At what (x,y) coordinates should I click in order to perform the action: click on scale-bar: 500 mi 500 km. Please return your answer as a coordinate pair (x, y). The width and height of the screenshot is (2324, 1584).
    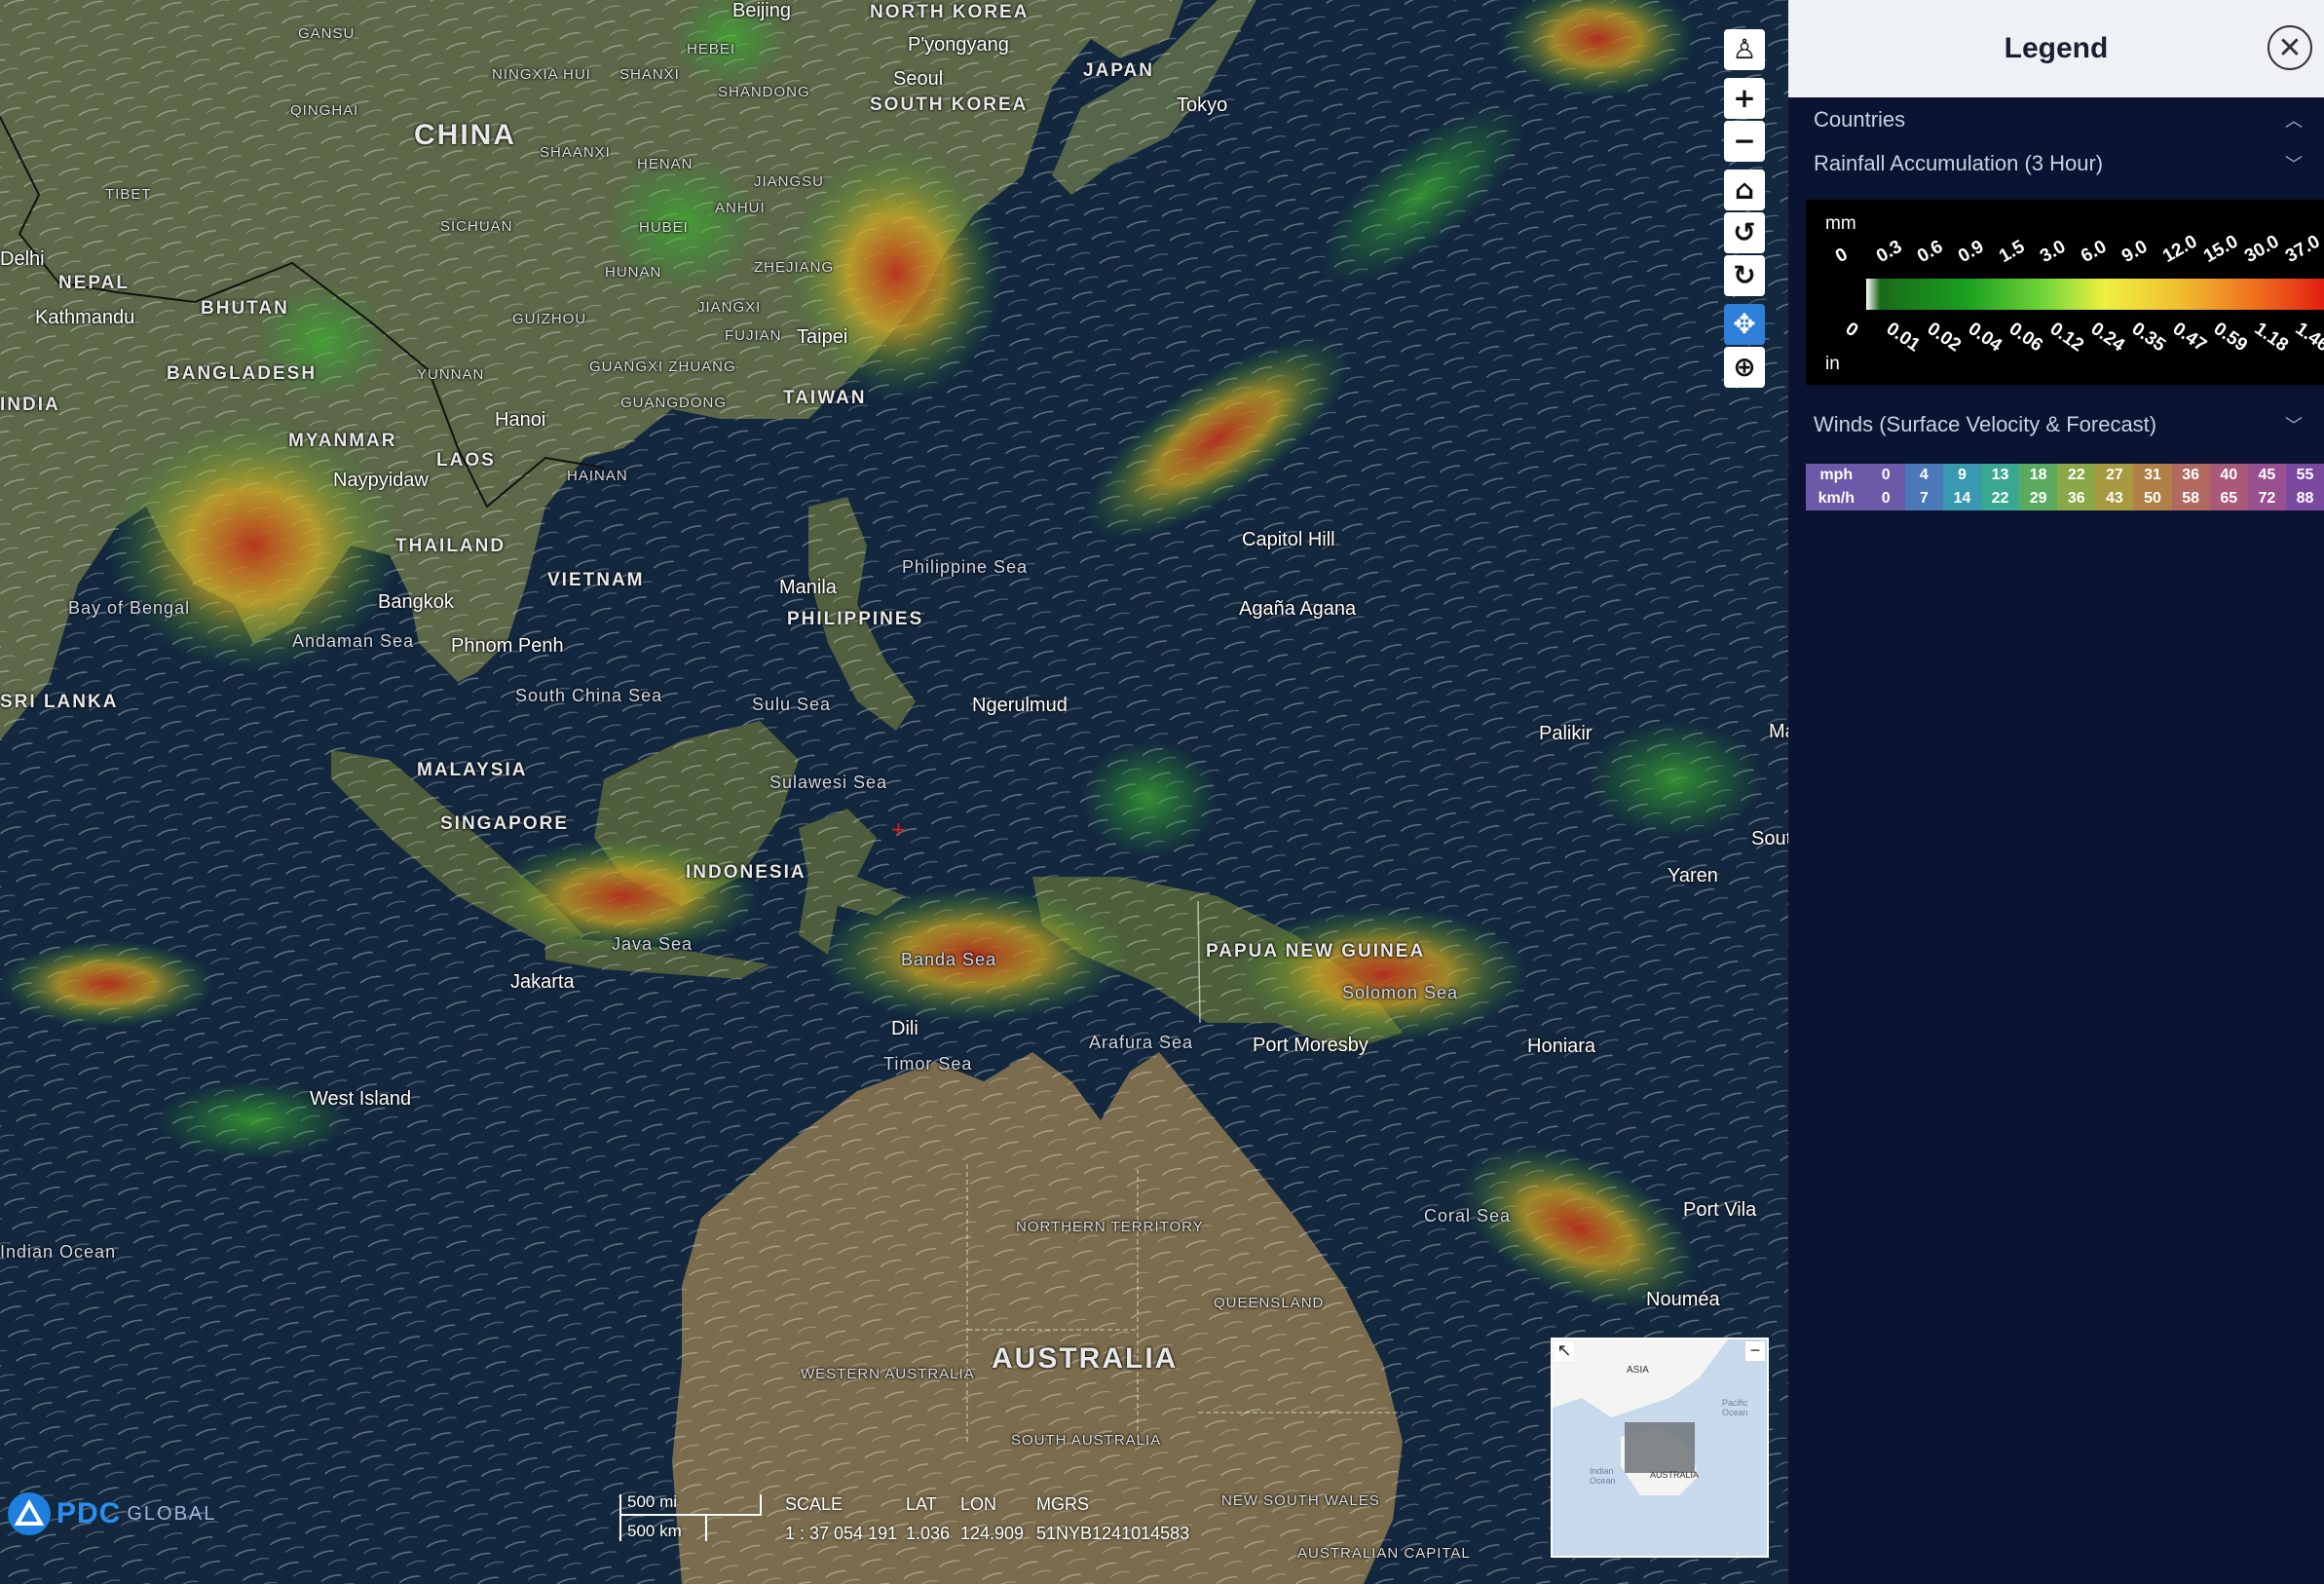
    Looking at the image, I should click on (690, 1517).